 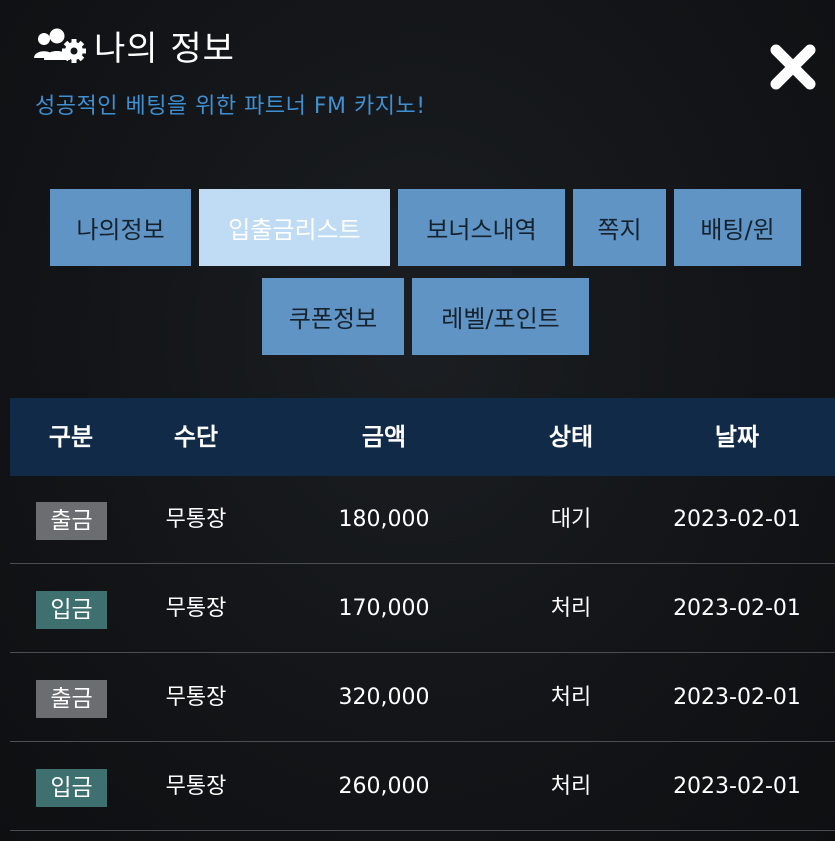 What do you see at coordinates (500, 316) in the screenshot?
I see `tab-level-points: 레벨/포인트` at bounding box center [500, 316].